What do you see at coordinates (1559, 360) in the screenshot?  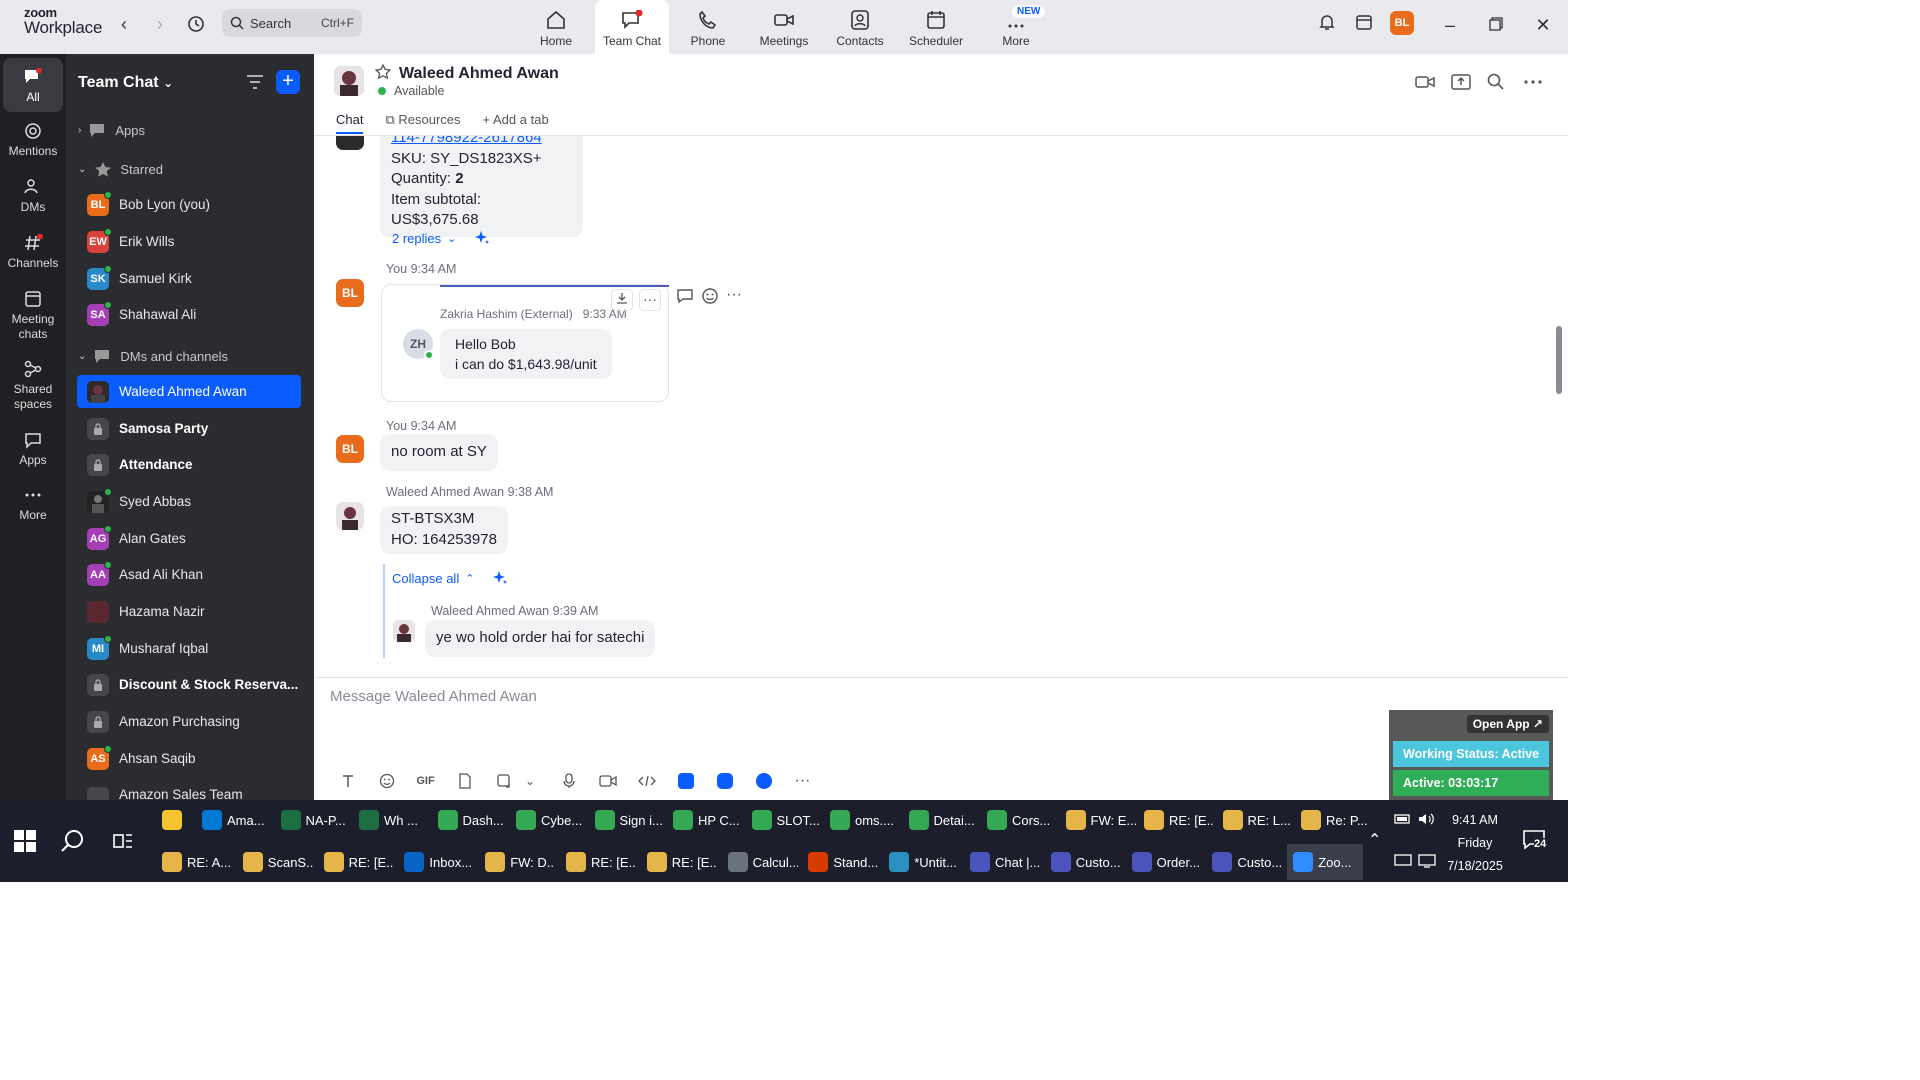 I see `scrollbar` at bounding box center [1559, 360].